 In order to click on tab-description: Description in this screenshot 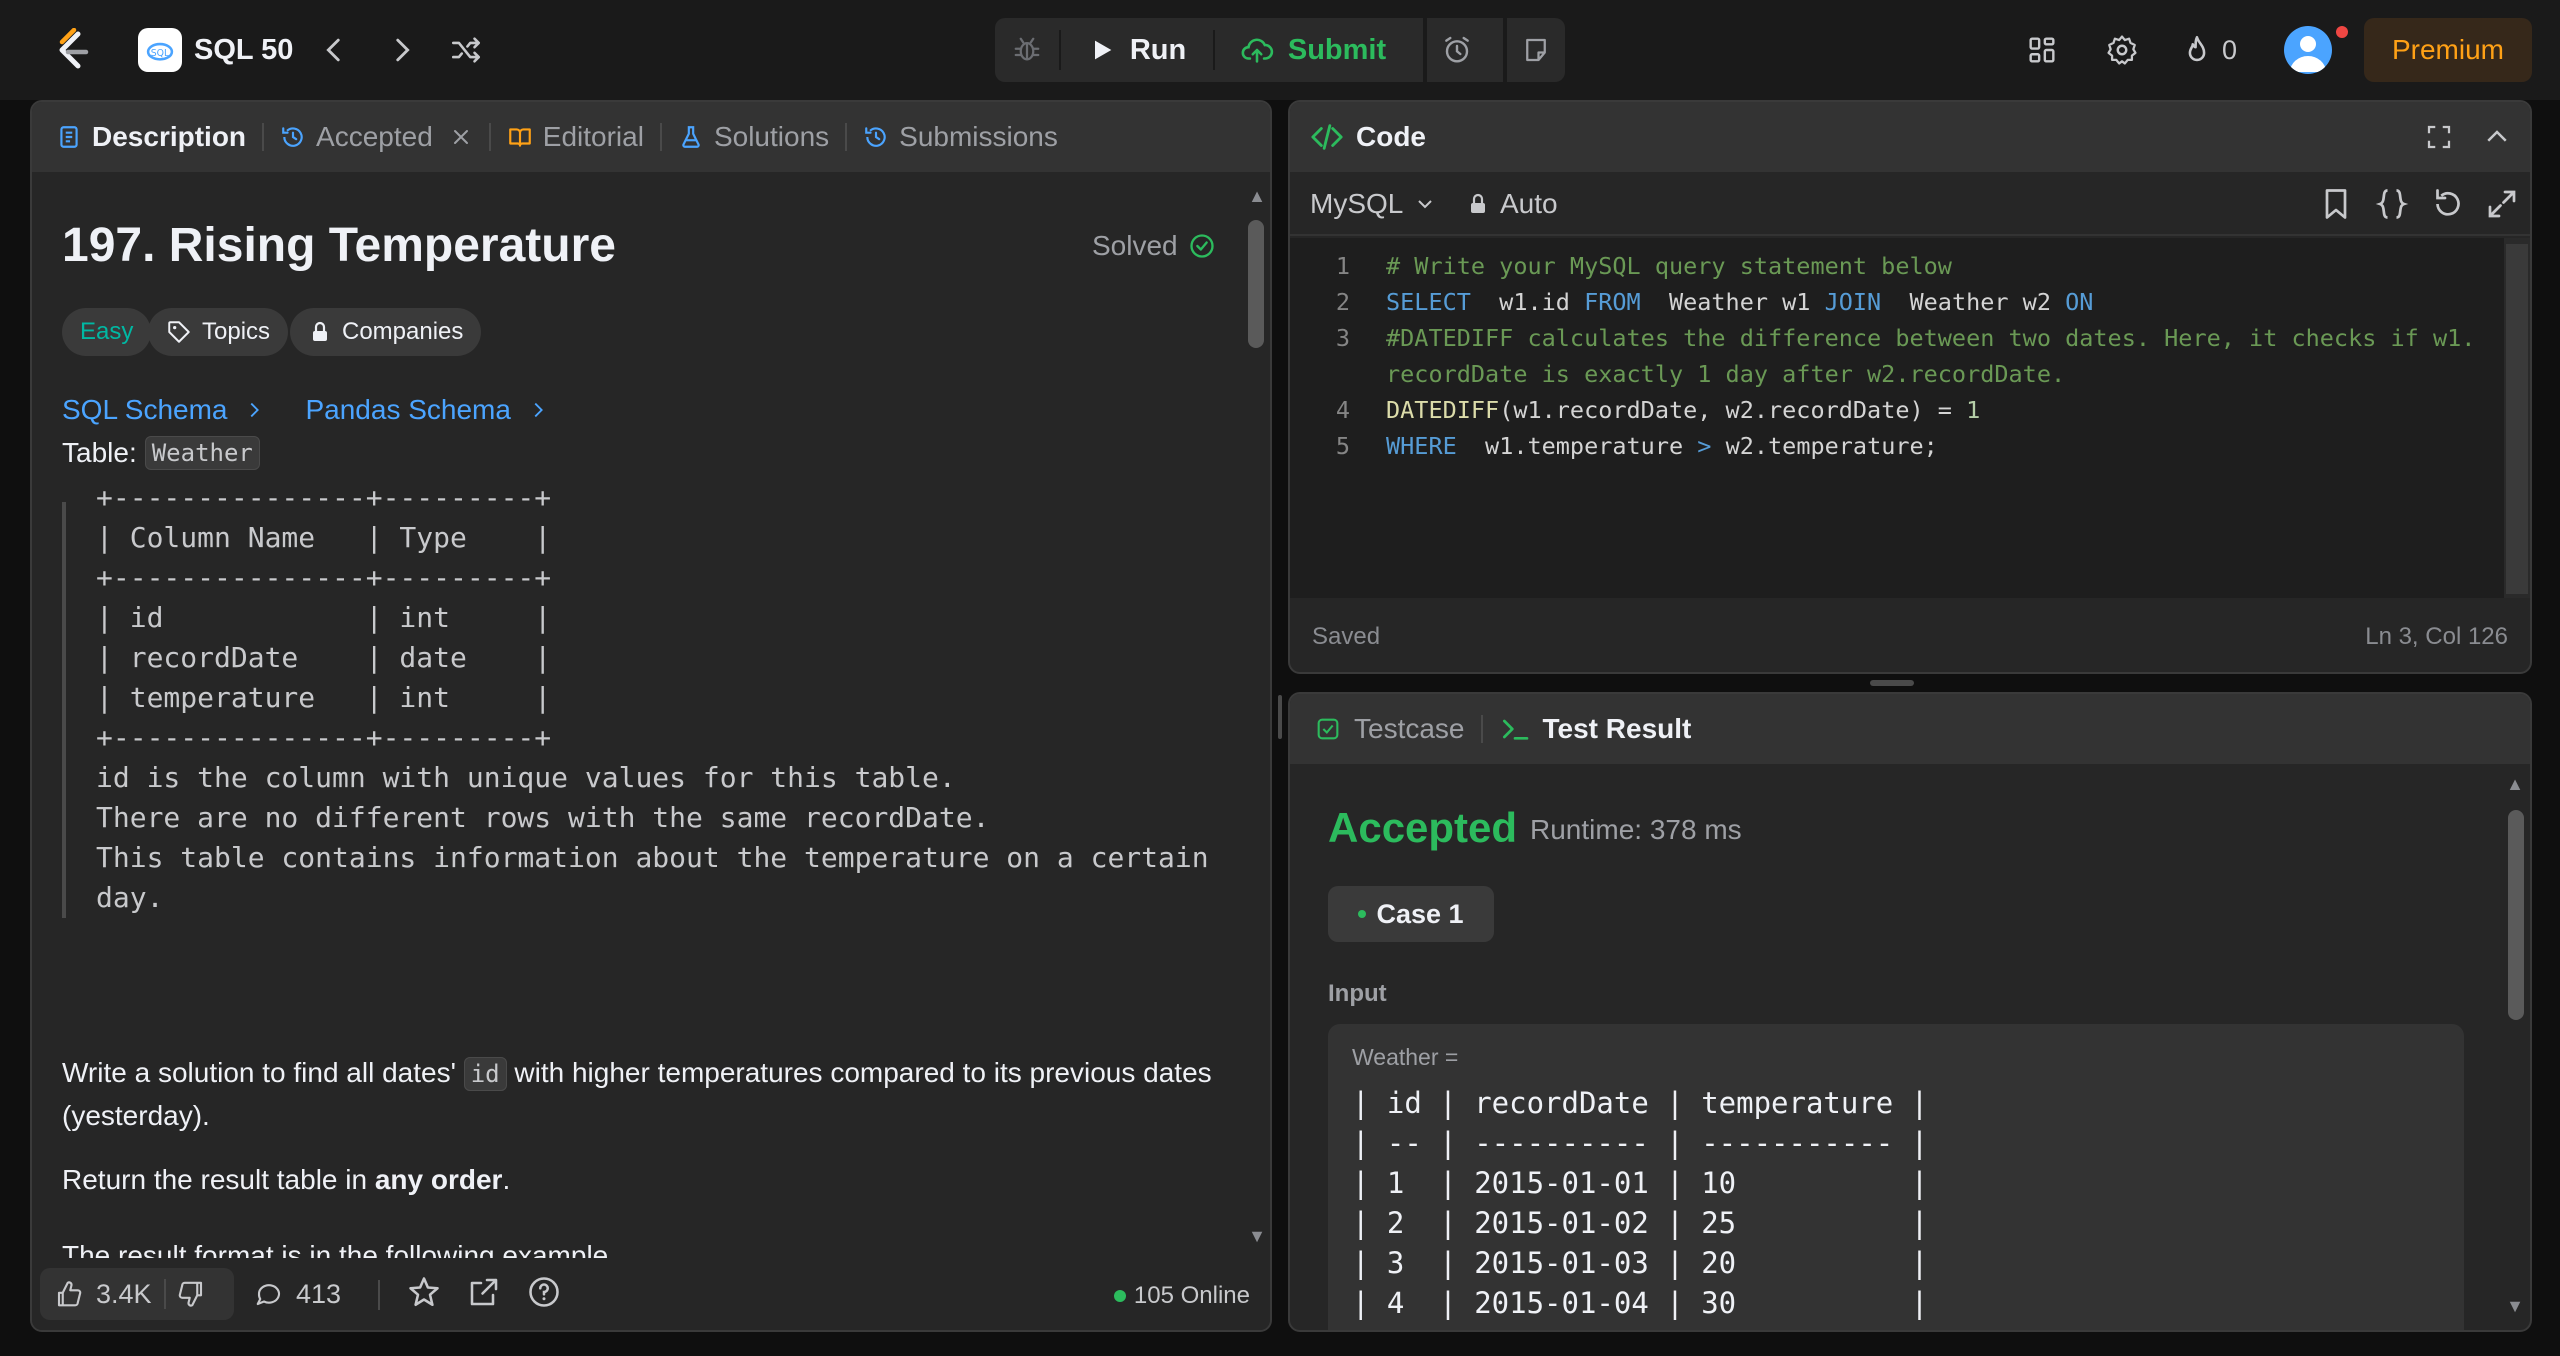, I will do `click(151, 137)`.